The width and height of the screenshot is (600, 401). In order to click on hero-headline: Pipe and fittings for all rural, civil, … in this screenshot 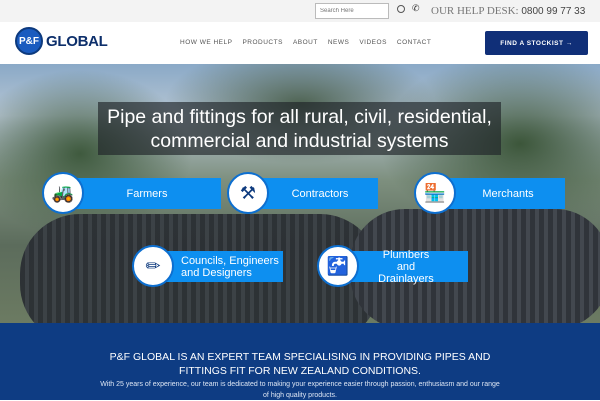, I will do `click(299, 128)`.